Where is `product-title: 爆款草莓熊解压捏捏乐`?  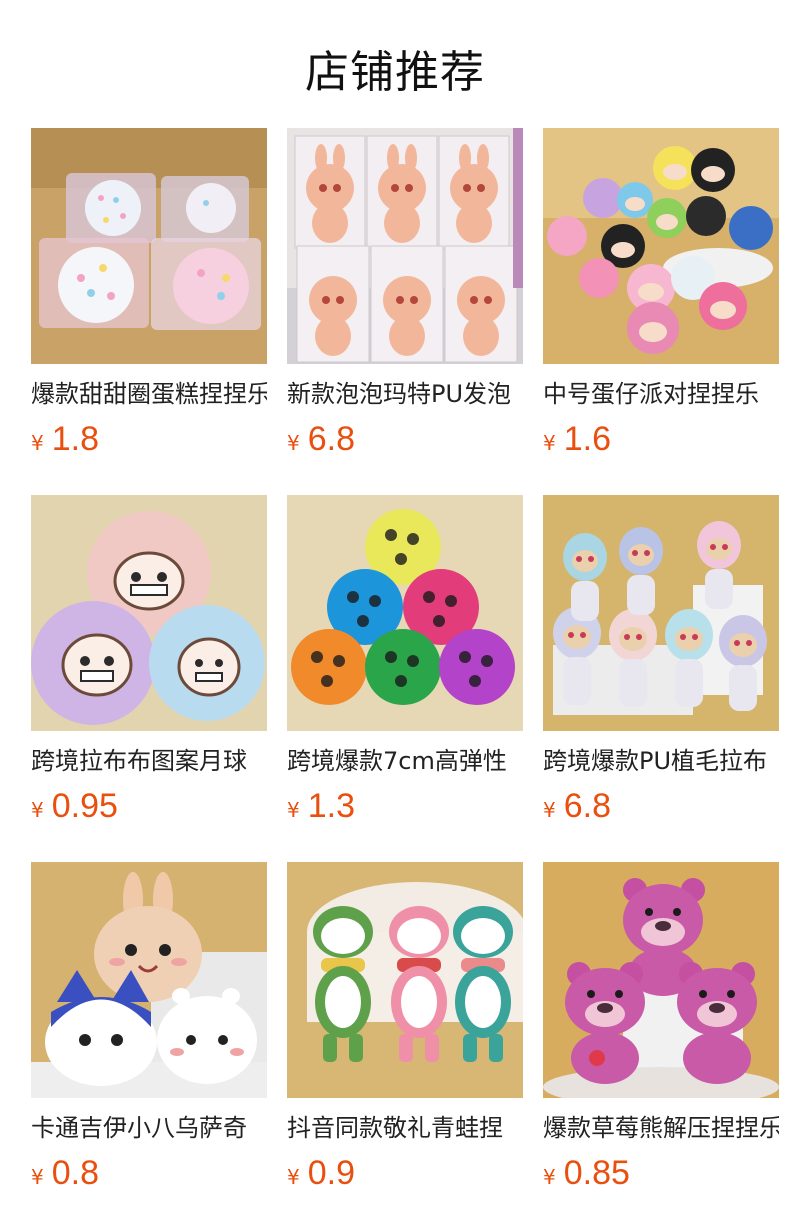
product-title: 爆款草莓熊解压捏捏乐 is located at coordinates (661, 1128).